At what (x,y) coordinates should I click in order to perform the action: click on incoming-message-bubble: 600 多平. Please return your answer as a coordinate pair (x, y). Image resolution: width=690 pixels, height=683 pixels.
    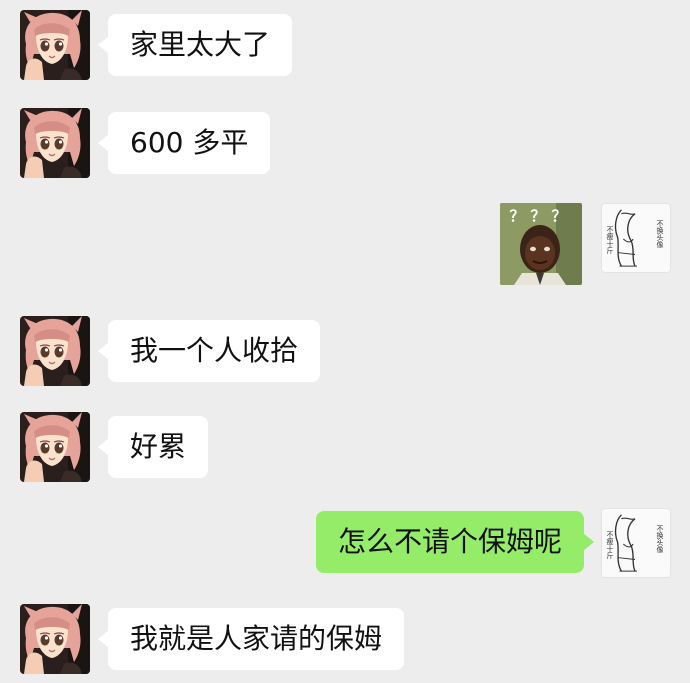
    Looking at the image, I should click on (184, 143).